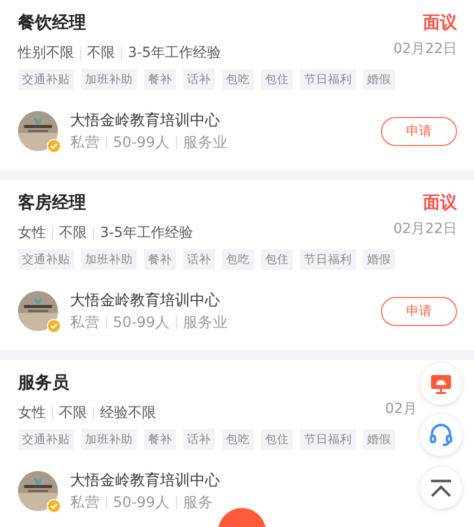 This screenshot has width=474, height=527. What do you see at coordinates (52, 23) in the screenshot?
I see `job-title: 餐饮经理` at bounding box center [52, 23].